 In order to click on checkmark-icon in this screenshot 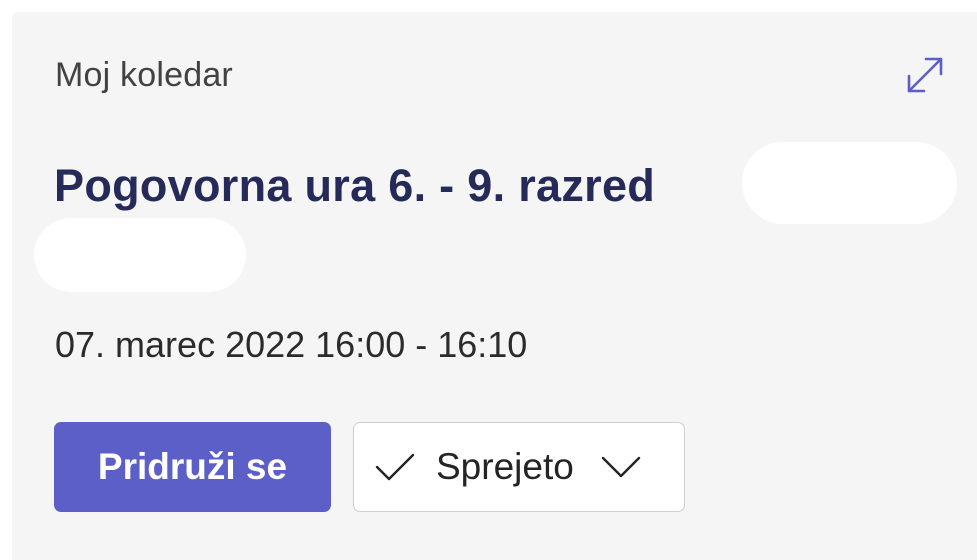, I will do `click(396, 467)`.